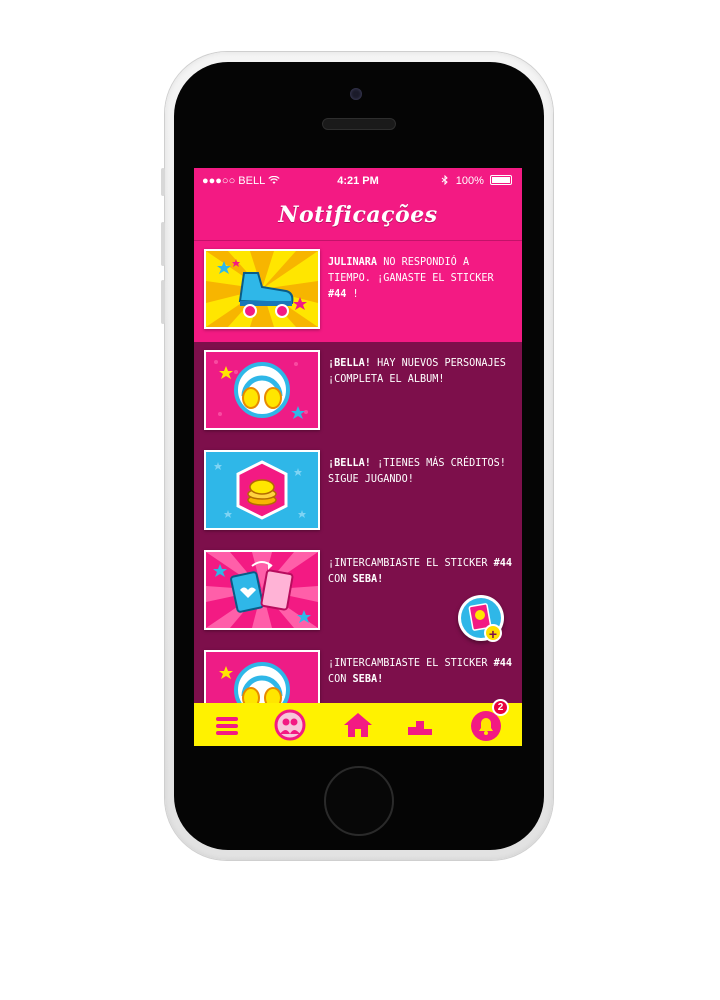 This screenshot has height=1000, width=720. What do you see at coordinates (500, 707) in the screenshot?
I see `notification-count-badge: 2` at bounding box center [500, 707].